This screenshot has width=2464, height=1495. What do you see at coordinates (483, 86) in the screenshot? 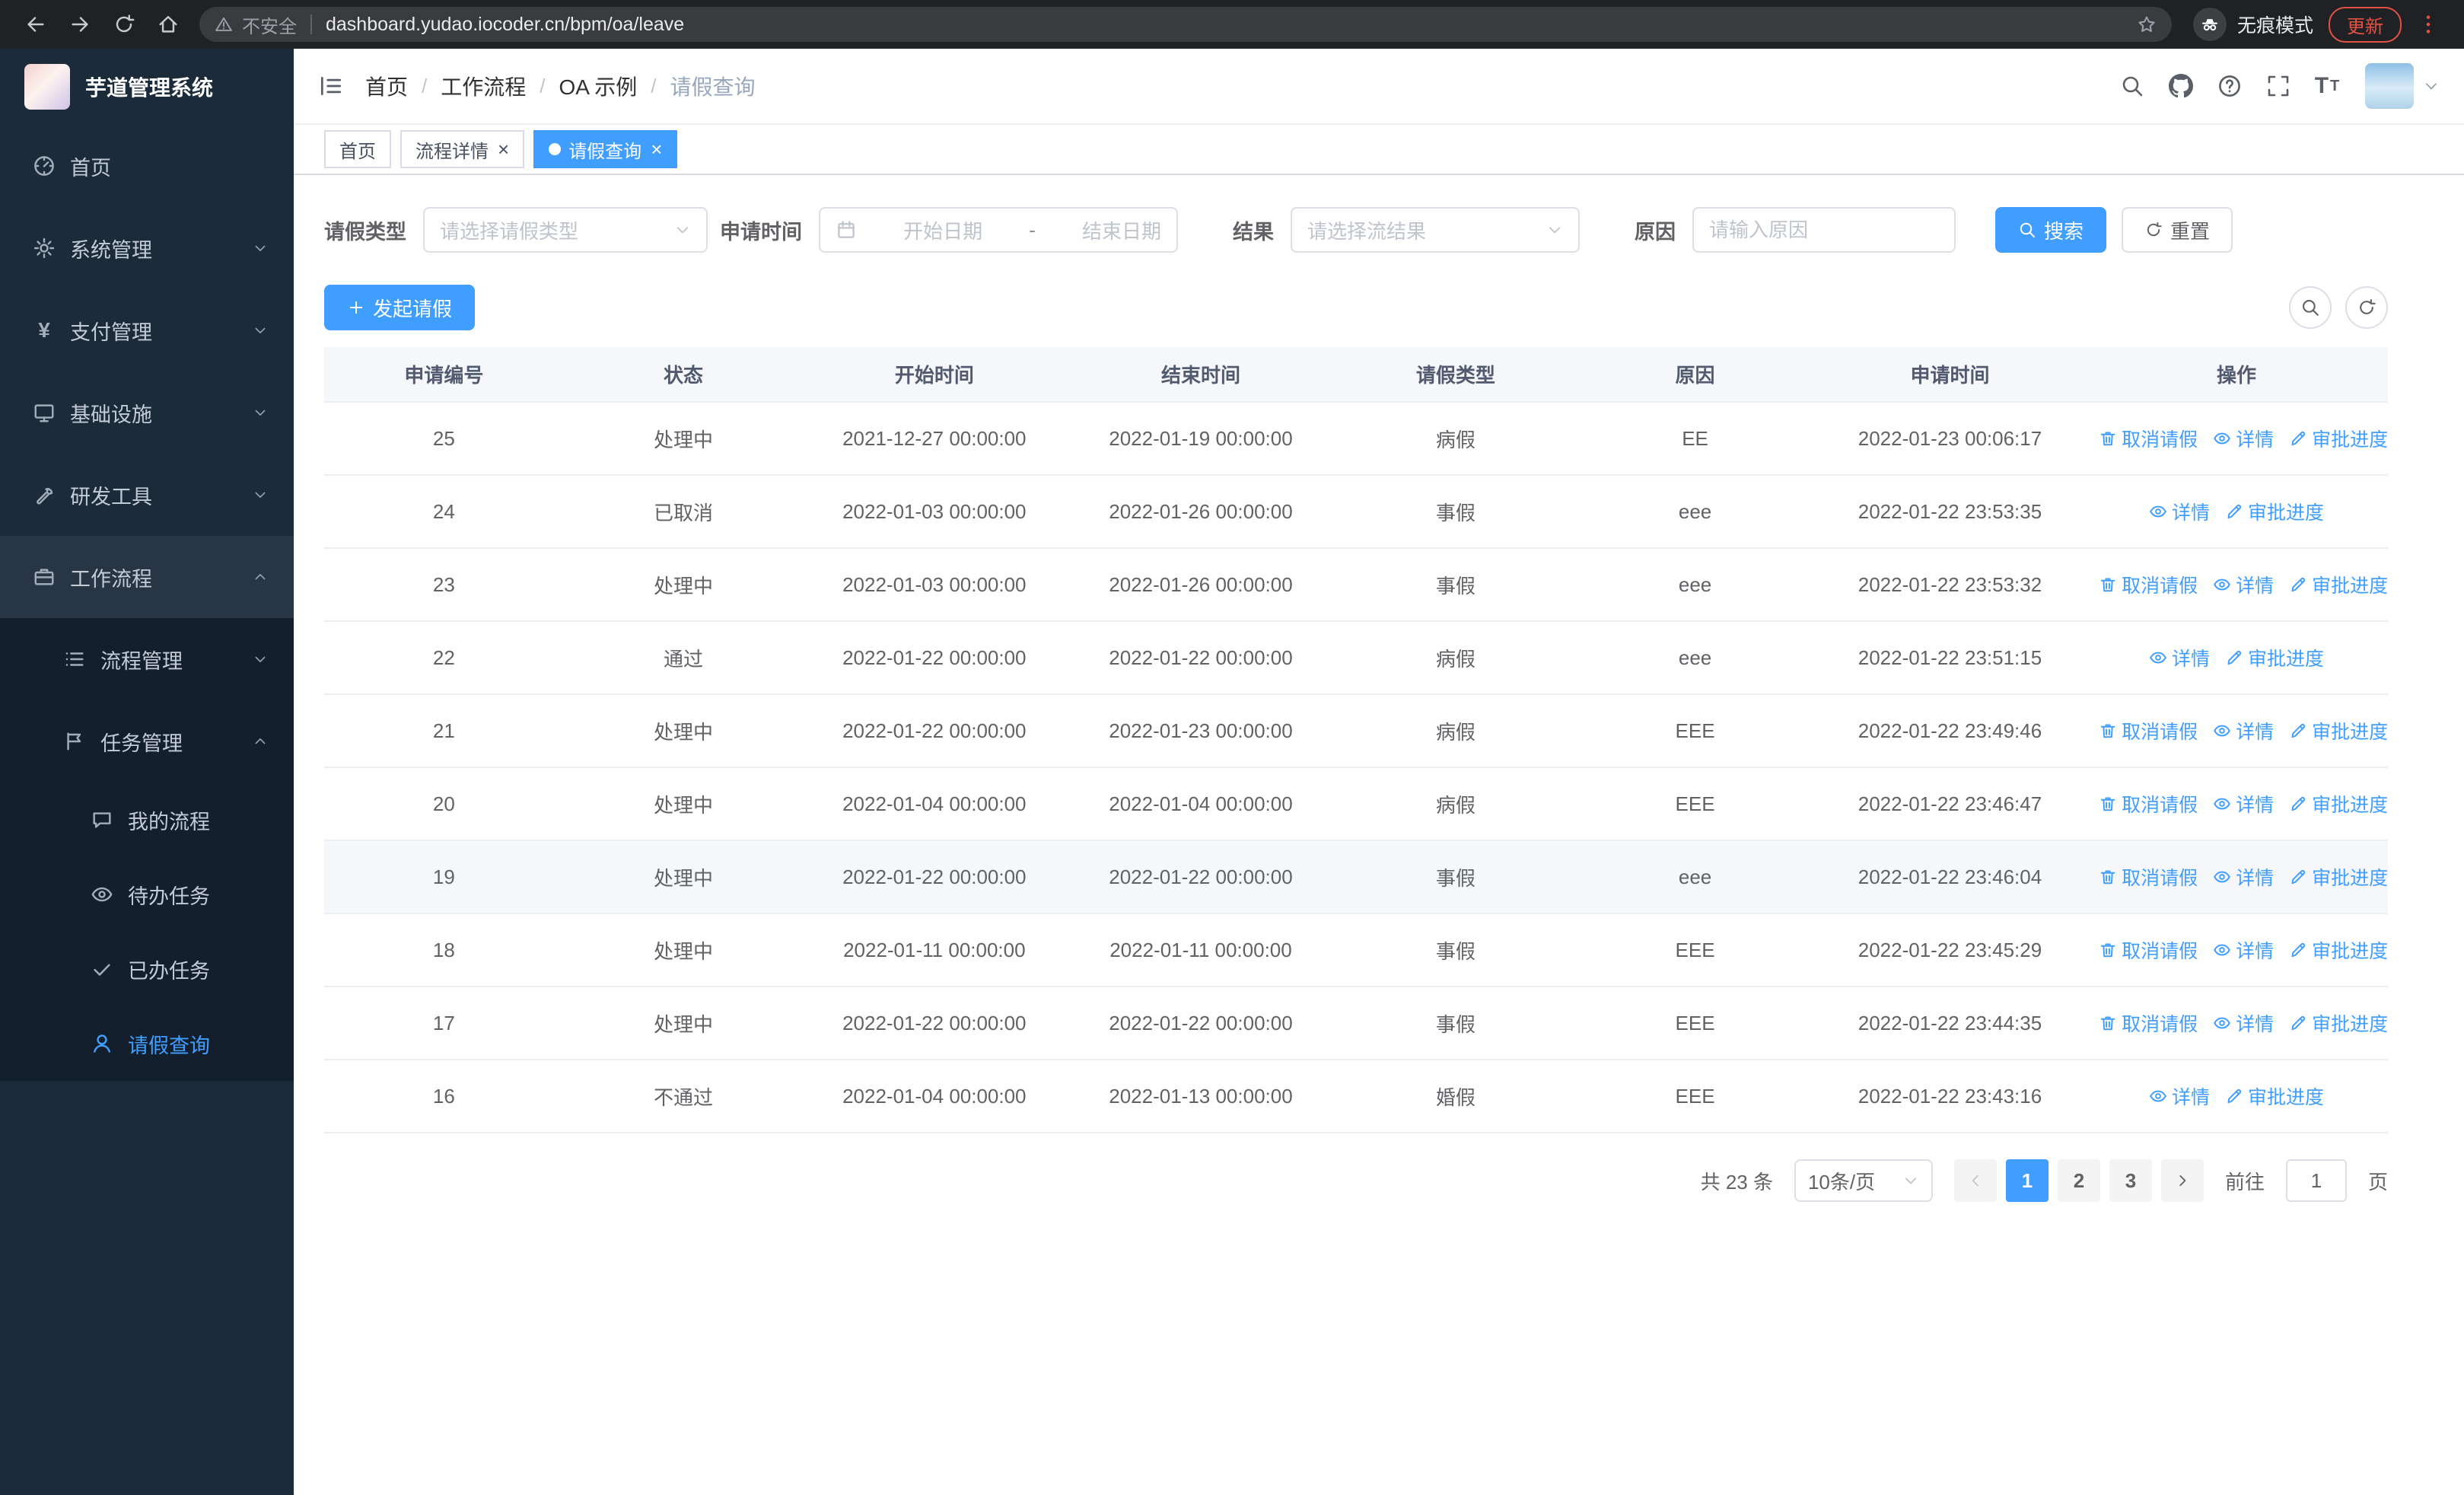
I see `breadcrumb-item: 工作流程` at bounding box center [483, 86].